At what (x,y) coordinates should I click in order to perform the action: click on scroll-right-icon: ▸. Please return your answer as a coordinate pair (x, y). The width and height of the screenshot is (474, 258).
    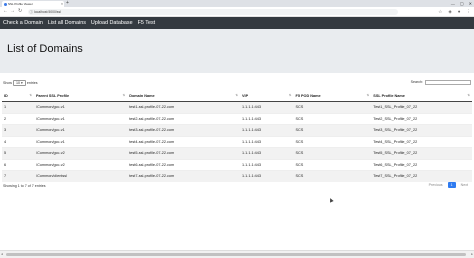
    Looking at the image, I should click on (472, 254).